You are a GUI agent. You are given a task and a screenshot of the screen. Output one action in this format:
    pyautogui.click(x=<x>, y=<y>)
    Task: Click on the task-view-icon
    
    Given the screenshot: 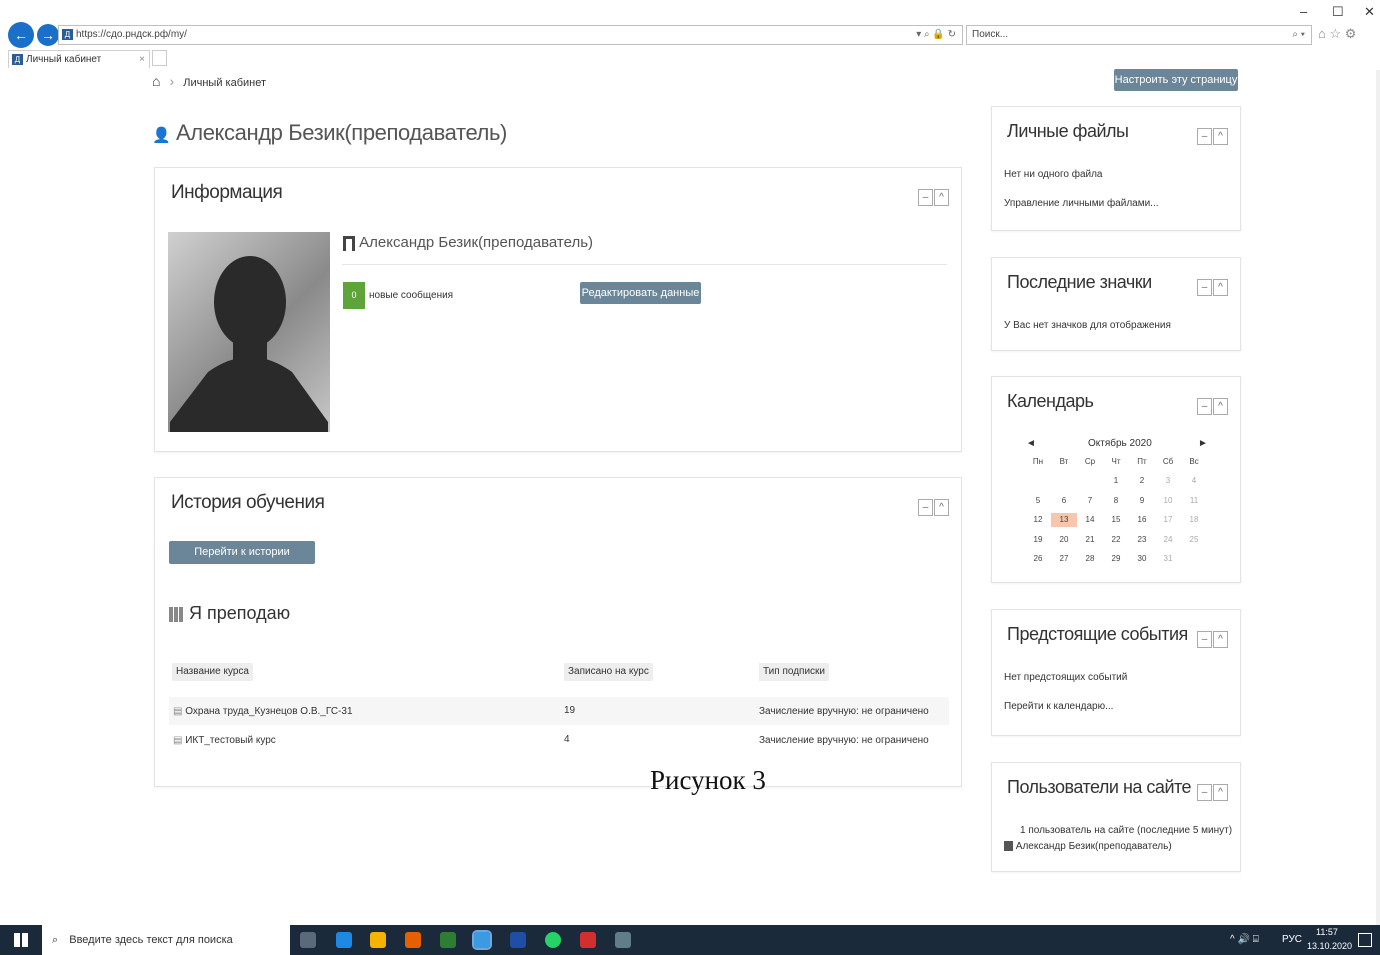 What is the action you would take?
    pyautogui.click(x=308, y=940)
    